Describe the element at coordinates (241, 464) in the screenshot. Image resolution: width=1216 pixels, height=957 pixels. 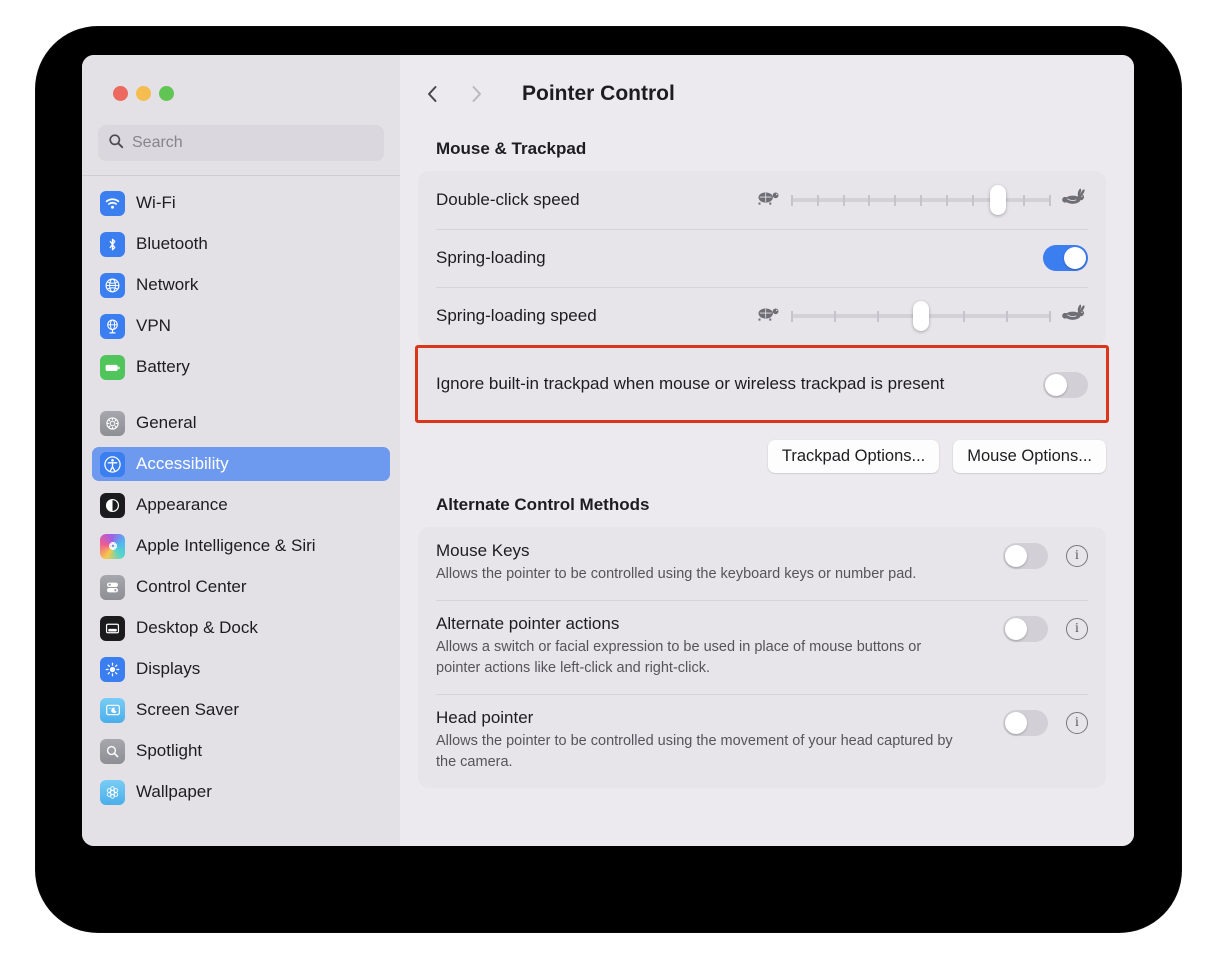
I see `sidebar-item-accessibility: Accessibility` at that location.